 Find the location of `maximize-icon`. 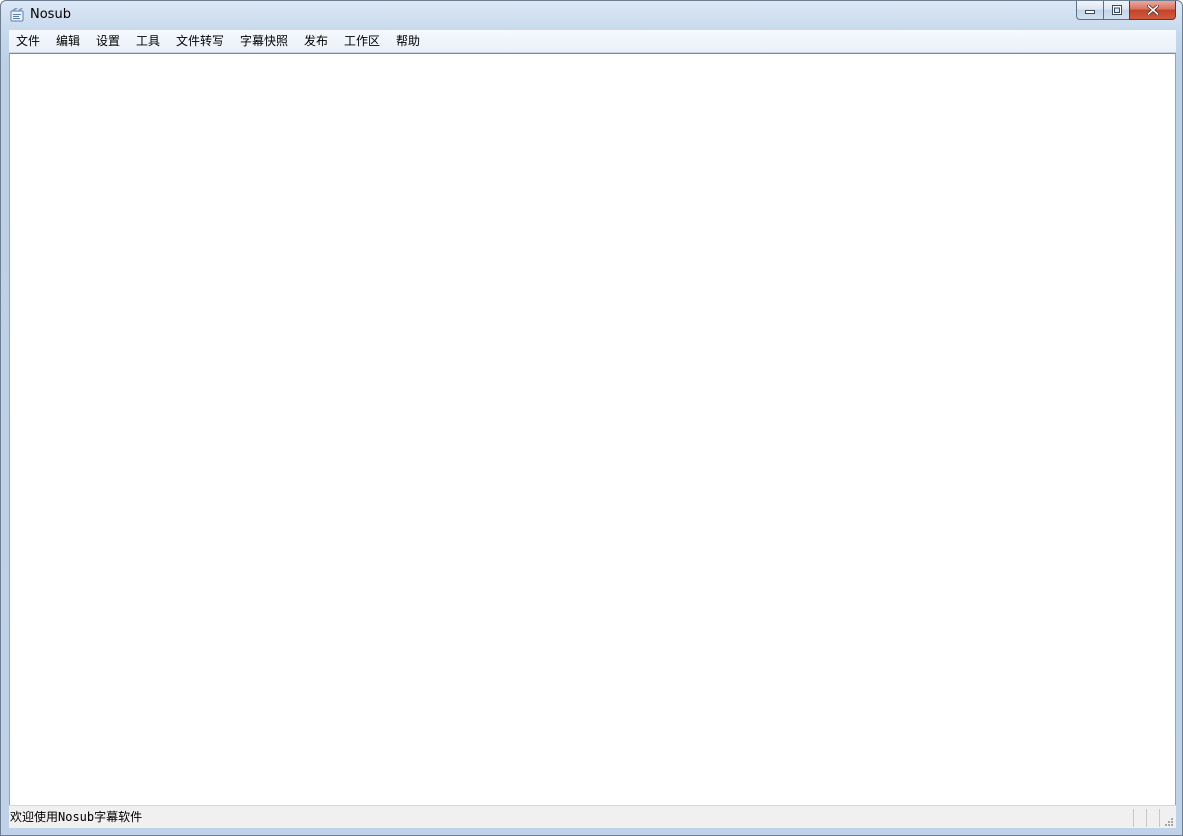

maximize-icon is located at coordinates (1116, 10).